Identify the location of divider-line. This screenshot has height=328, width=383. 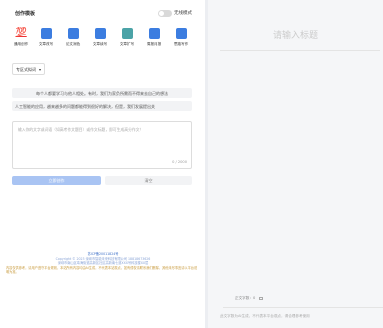
(303, 307).